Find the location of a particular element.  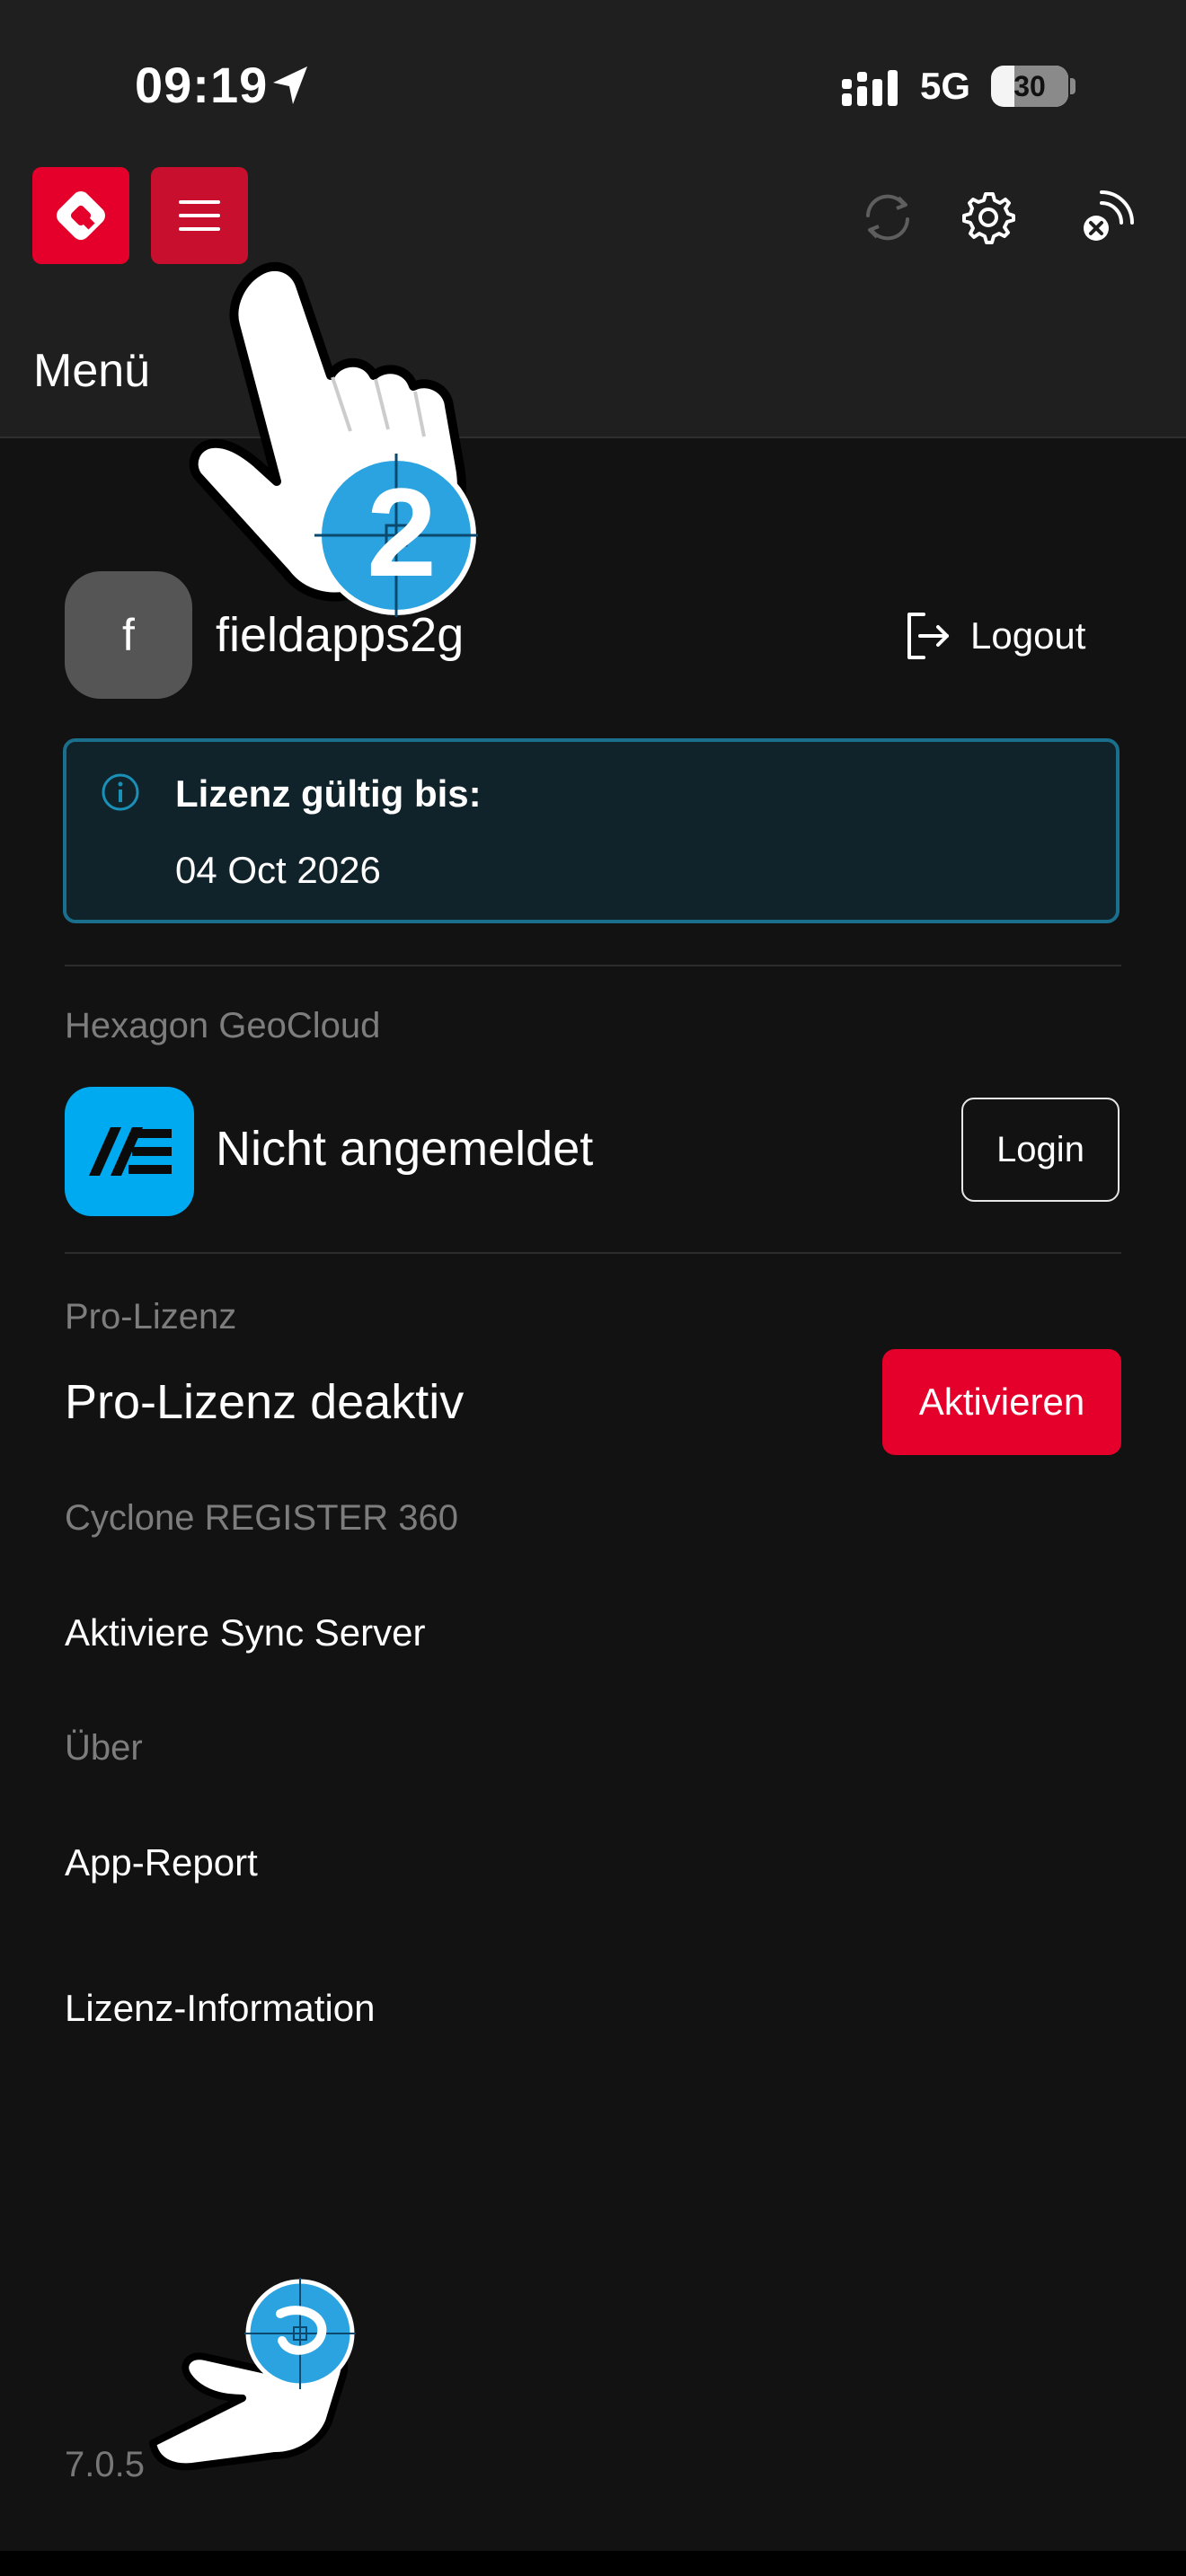

battery-percent: 30 is located at coordinates (1029, 86).